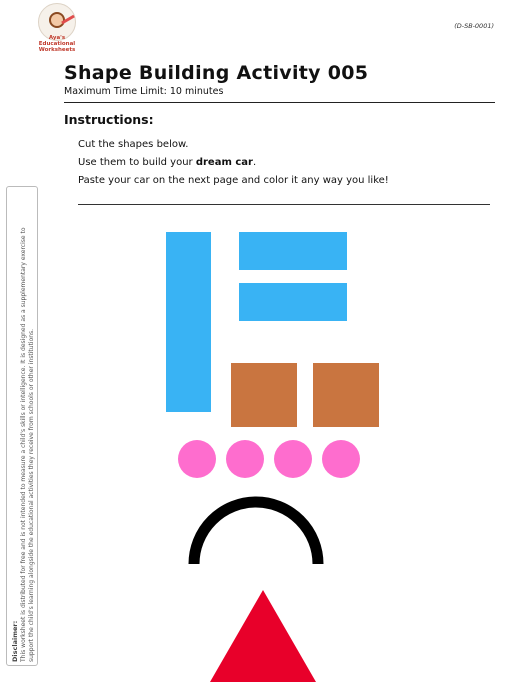 The height and width of the screenshot is (693, 509). What do you see at coordinates (188, 322) in the screenshot?
I see `tall-blue-rectangle` at bounding box center [188, 322].